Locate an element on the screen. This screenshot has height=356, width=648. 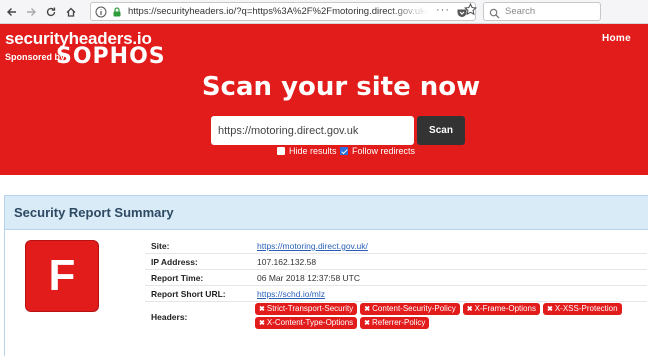
row-report-time: Report Time: 06 Mar 2018 12:37:58 UTC is located at coordinates (396, 278).